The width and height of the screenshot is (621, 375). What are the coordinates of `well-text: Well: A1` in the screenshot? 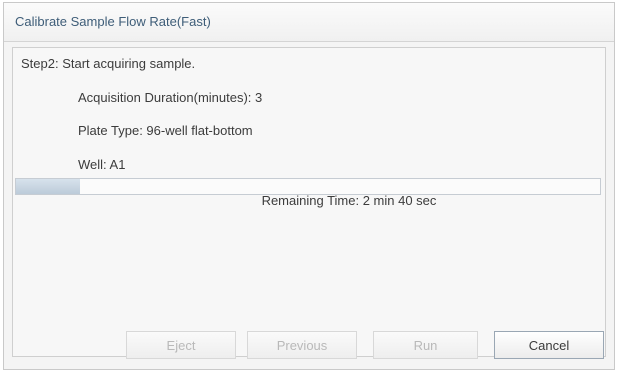 It's located at (102, 164).